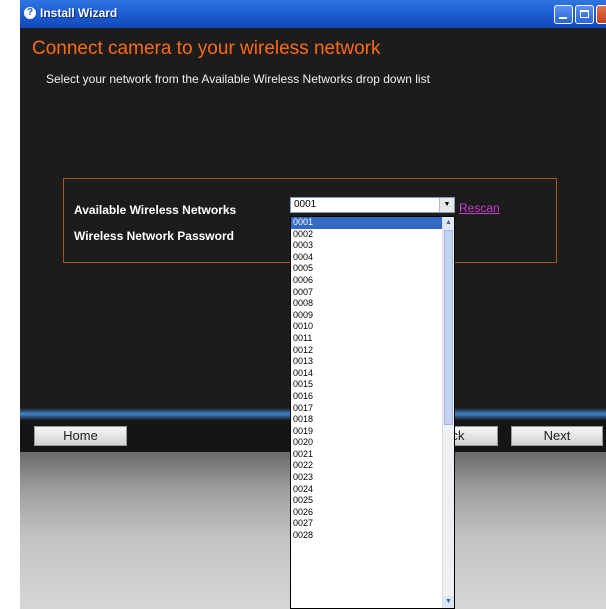 The width and height of the screenshot is (606, 609). I want to click on dropdown-option: 0002, so click(367, 235).